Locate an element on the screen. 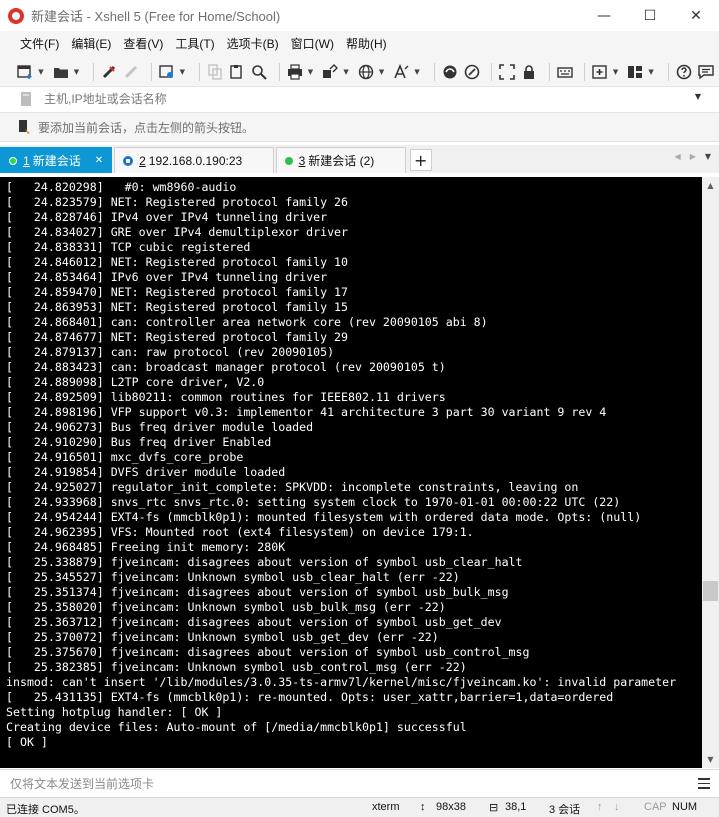 This screenshot has width=719, height=817. font-icon is located at coordinates (401, 72).